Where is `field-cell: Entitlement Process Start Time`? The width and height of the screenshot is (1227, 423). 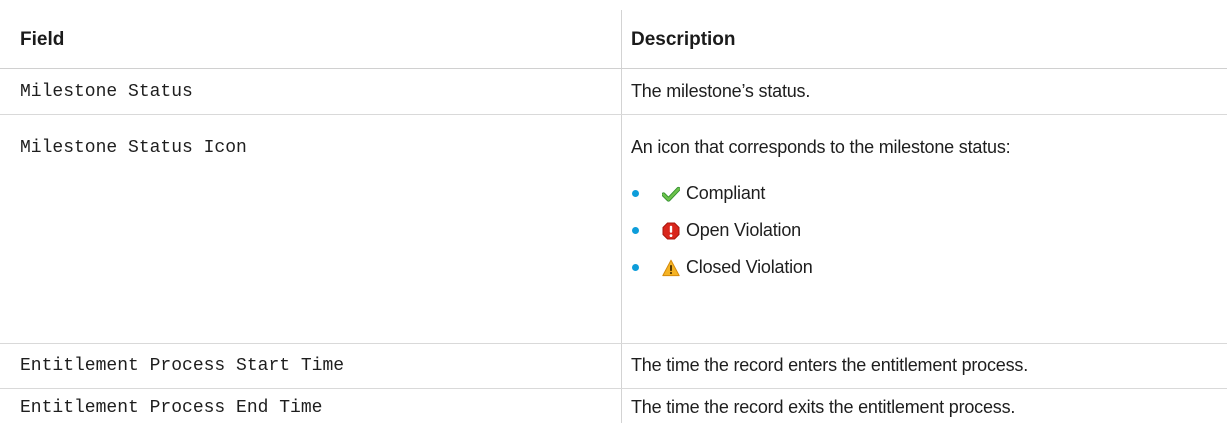 field-cell: Entitlement Process Start Time is located at coordinates (305, 366).